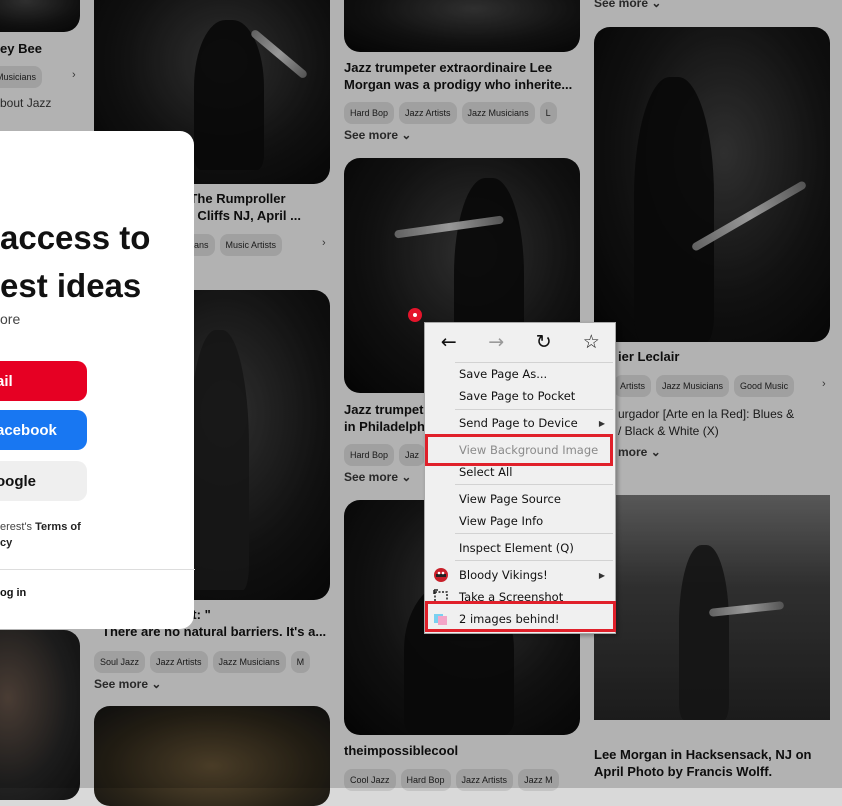  Describe the element at coordinates (639, 452) in the screenshot. I see `see-more-button: more ⌄` at that location.